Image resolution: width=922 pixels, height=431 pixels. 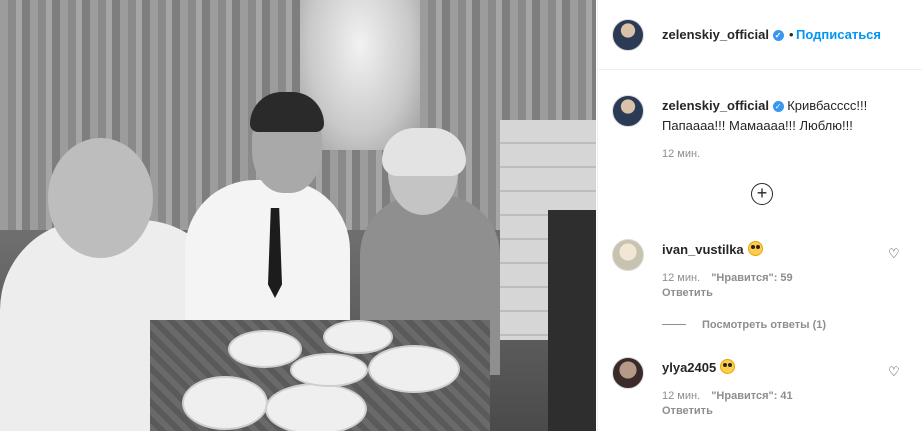 What do you see at coordinates (703, 249) in the screenshot?
I see `comment-username: ivan_vustilka` at bounding box center [703, 249].